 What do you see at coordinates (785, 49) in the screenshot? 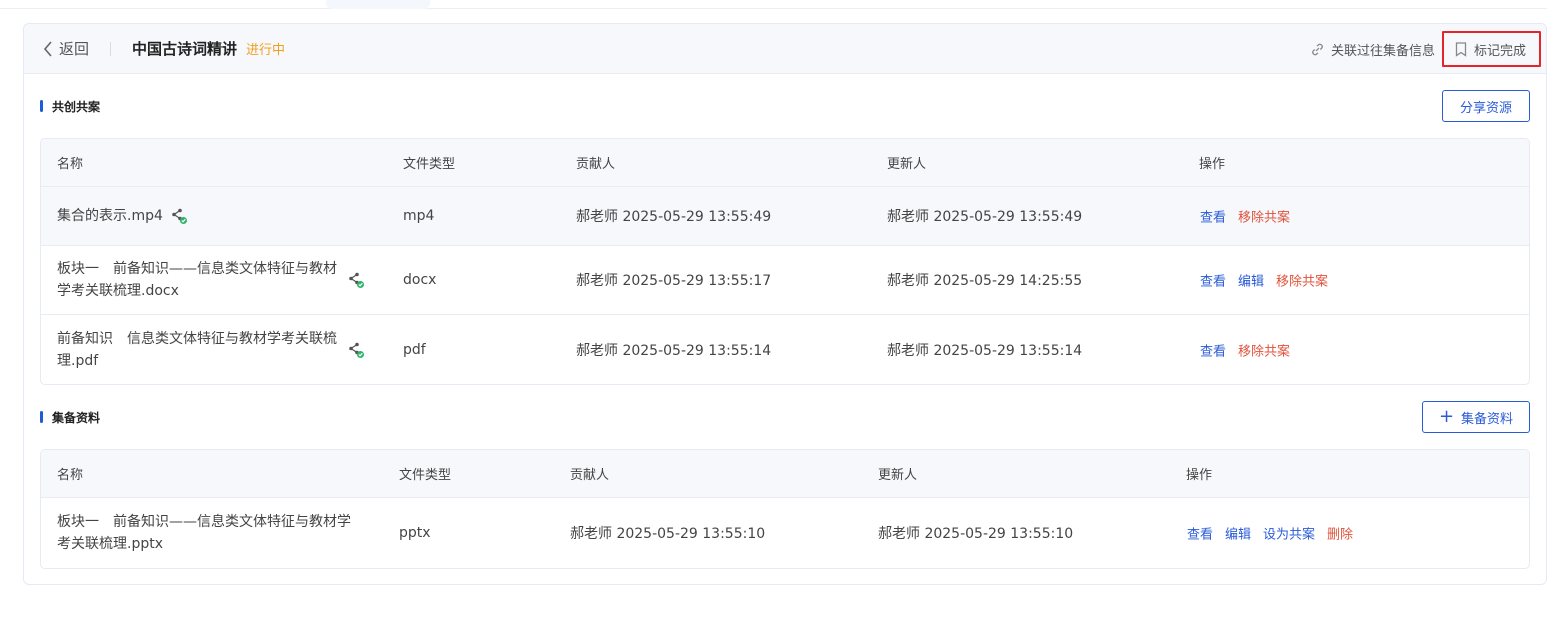
I see `card-header: 返回 中国古诗词精讲 进行中 关联过往集备信息 标记完成` at bounding box center [785, 49].